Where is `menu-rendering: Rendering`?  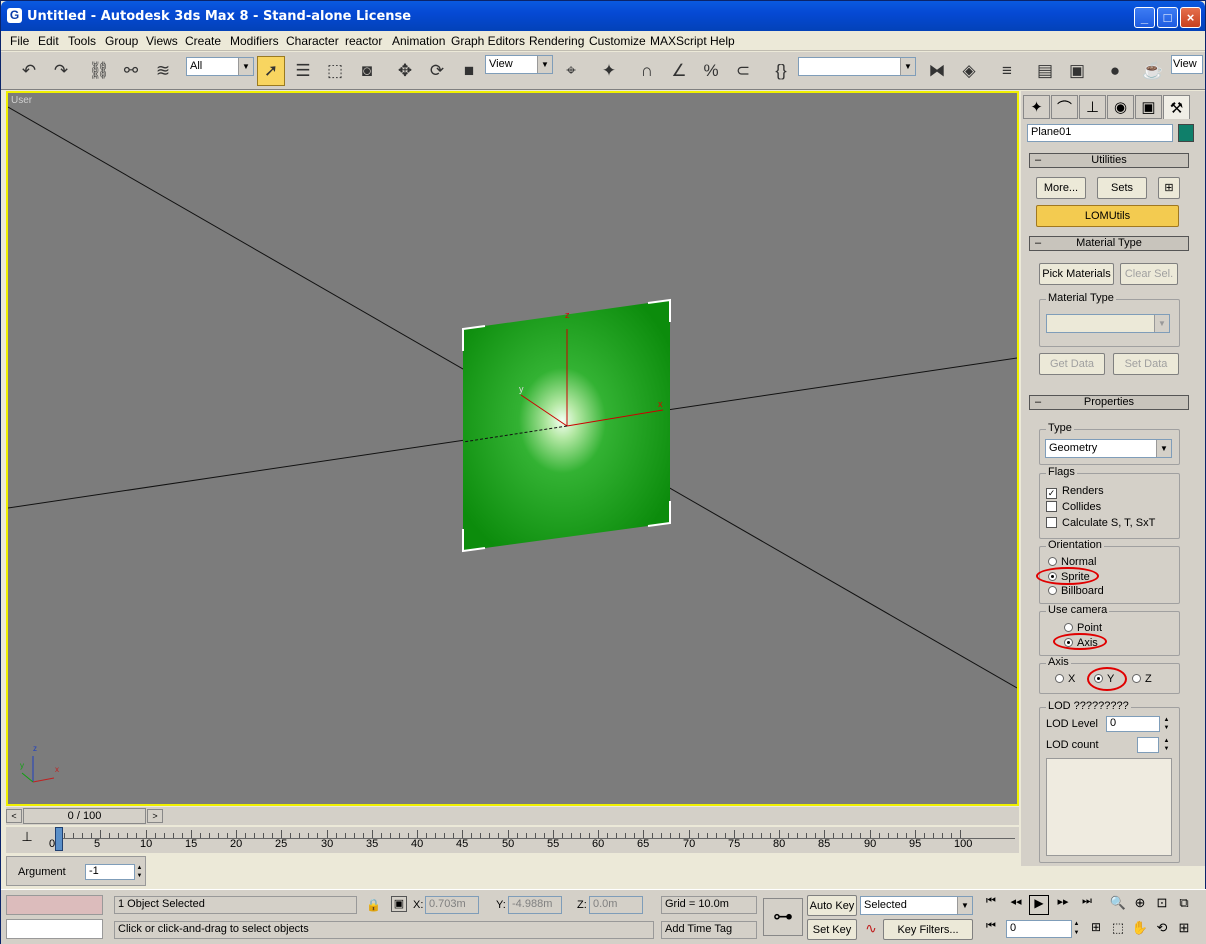
menu-rendering: Rendering is located at coordinates (556, 41).